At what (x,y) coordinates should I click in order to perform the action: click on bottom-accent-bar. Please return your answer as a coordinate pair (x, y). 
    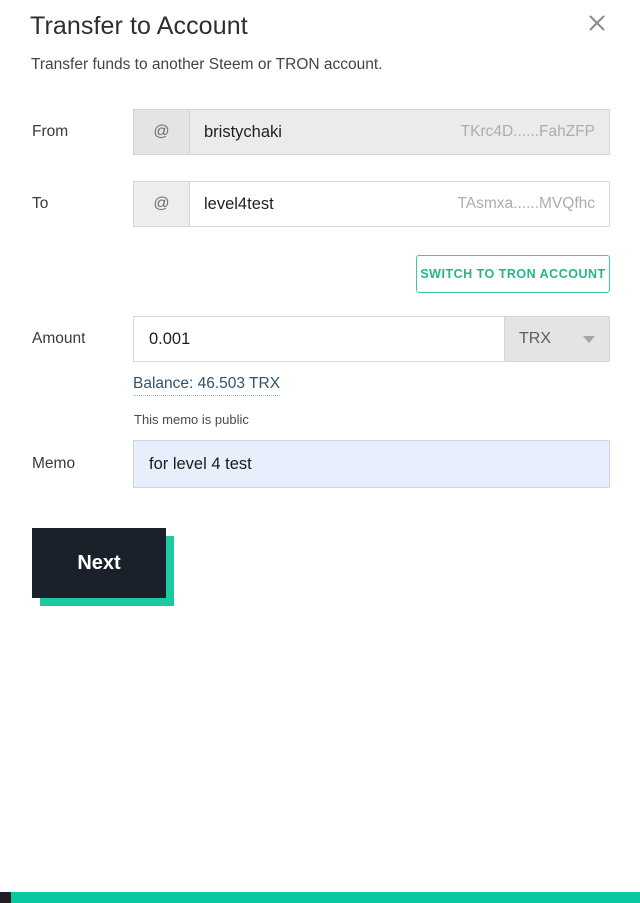
    Looking at the image, I should click on (320, 897).